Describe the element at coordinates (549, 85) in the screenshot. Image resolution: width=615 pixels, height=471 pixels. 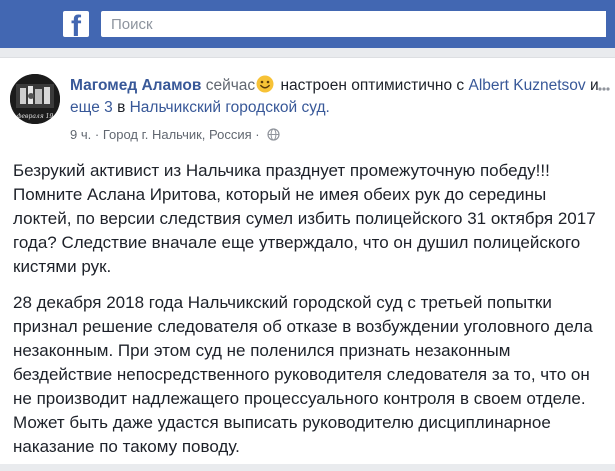
I see `tagged-user-last-name: Kuznetsov` at that location.